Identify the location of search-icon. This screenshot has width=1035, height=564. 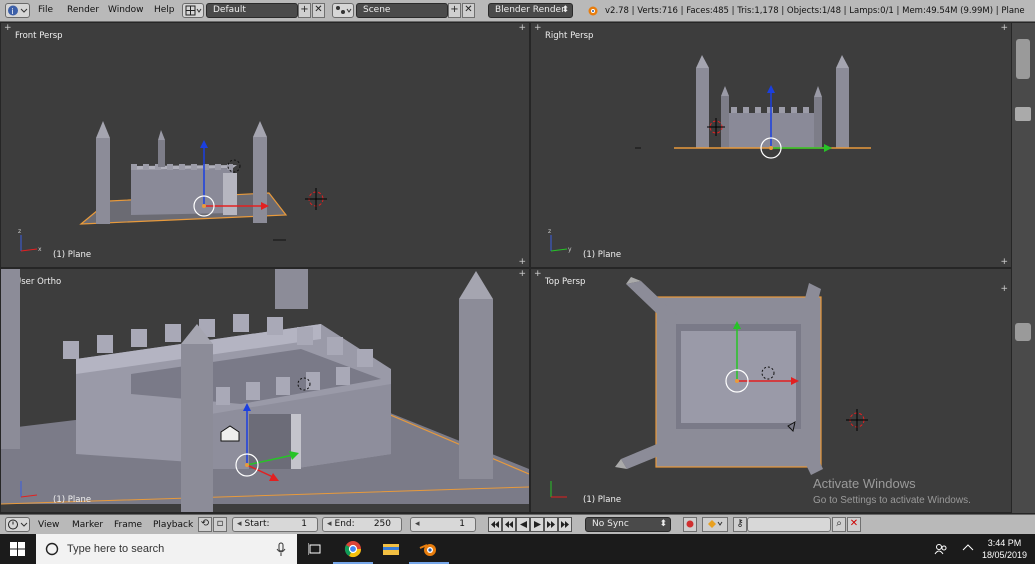
(52, 549).